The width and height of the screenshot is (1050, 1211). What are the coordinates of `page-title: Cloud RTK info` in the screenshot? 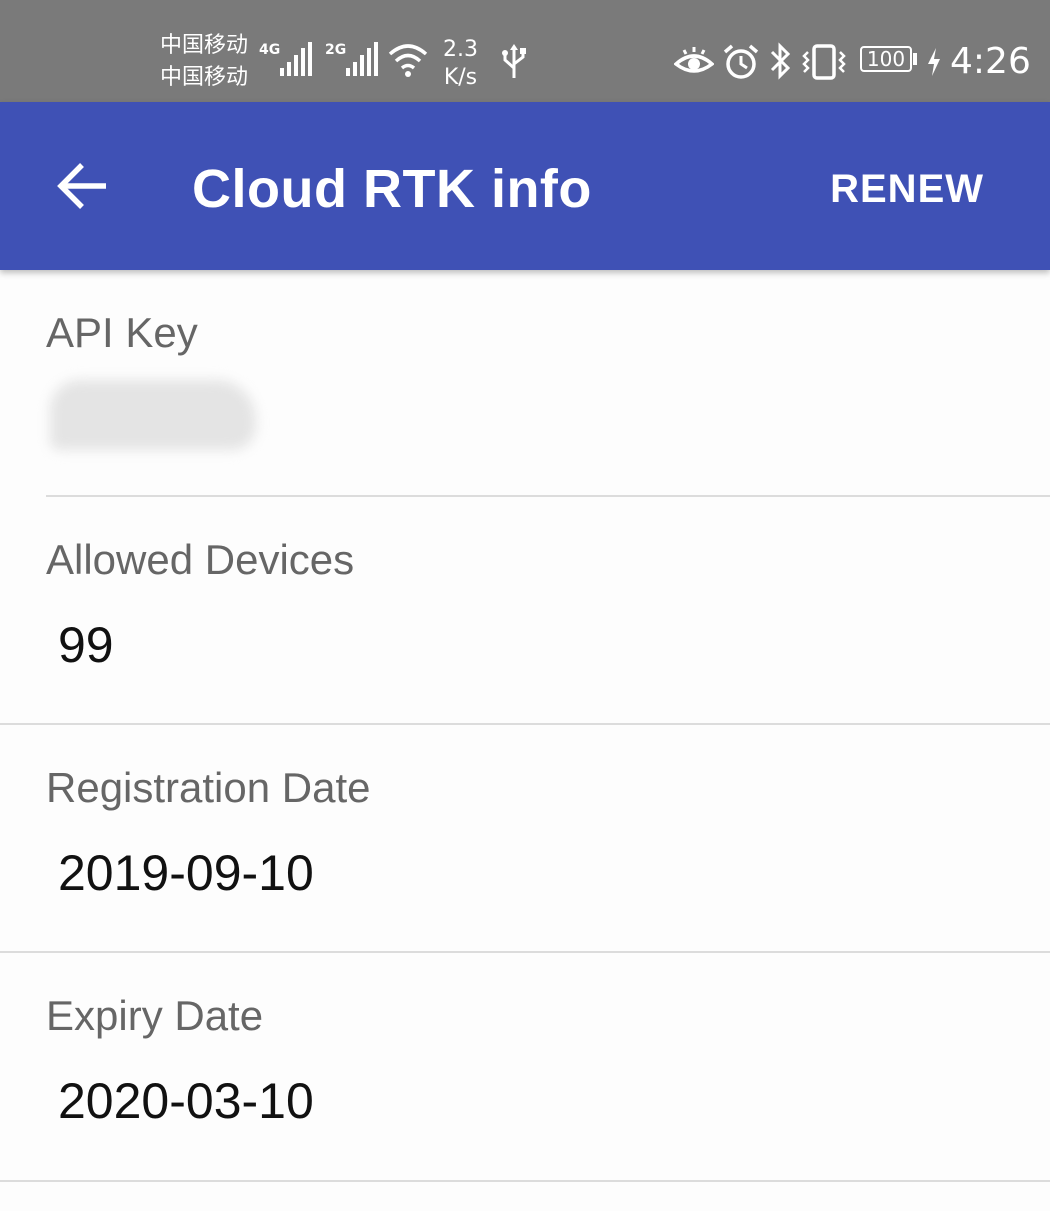 It's located at (392, 189).